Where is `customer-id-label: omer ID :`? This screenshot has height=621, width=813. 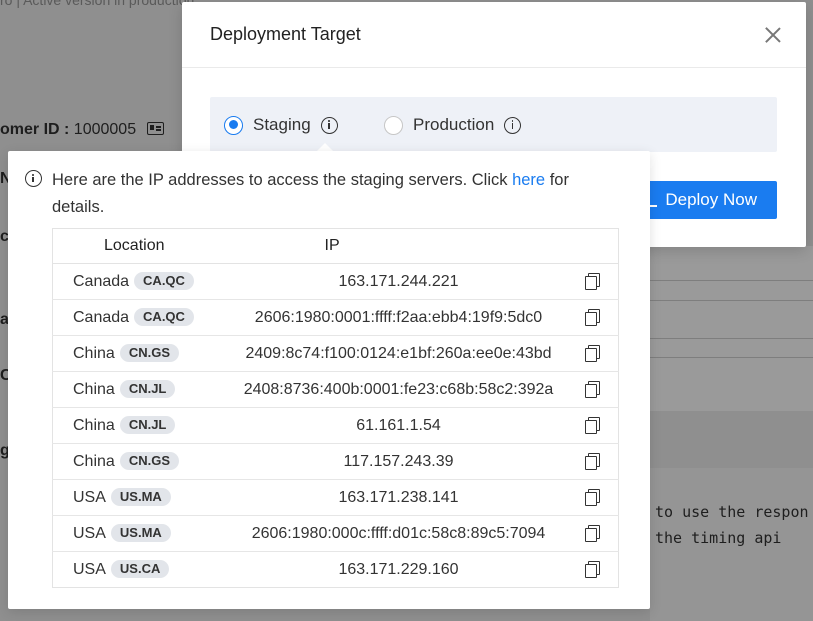
customer-id-label: omer ID : is located at coordinates (35, 129).